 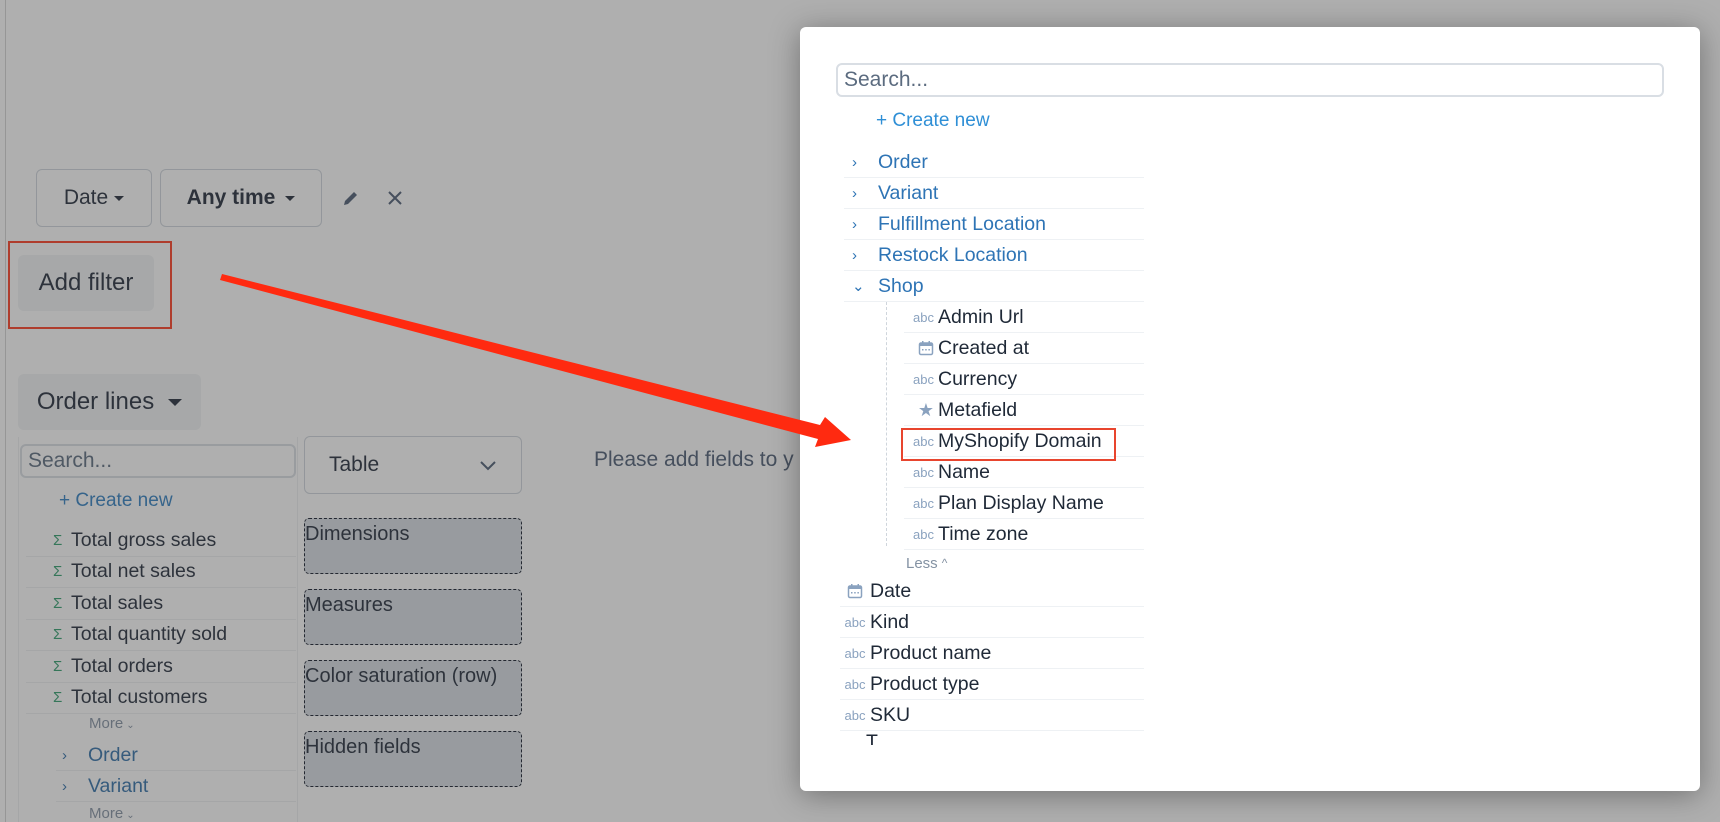 I want to click on field-label: T, so click(x=872, y=738).